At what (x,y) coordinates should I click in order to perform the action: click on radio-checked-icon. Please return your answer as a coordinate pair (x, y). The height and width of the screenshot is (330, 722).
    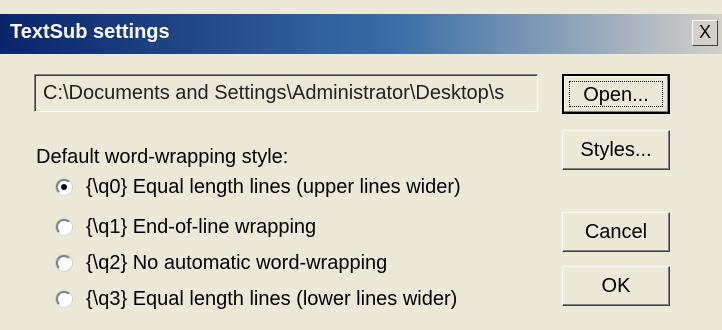
    Looking at the image, I should click on (64, 187).